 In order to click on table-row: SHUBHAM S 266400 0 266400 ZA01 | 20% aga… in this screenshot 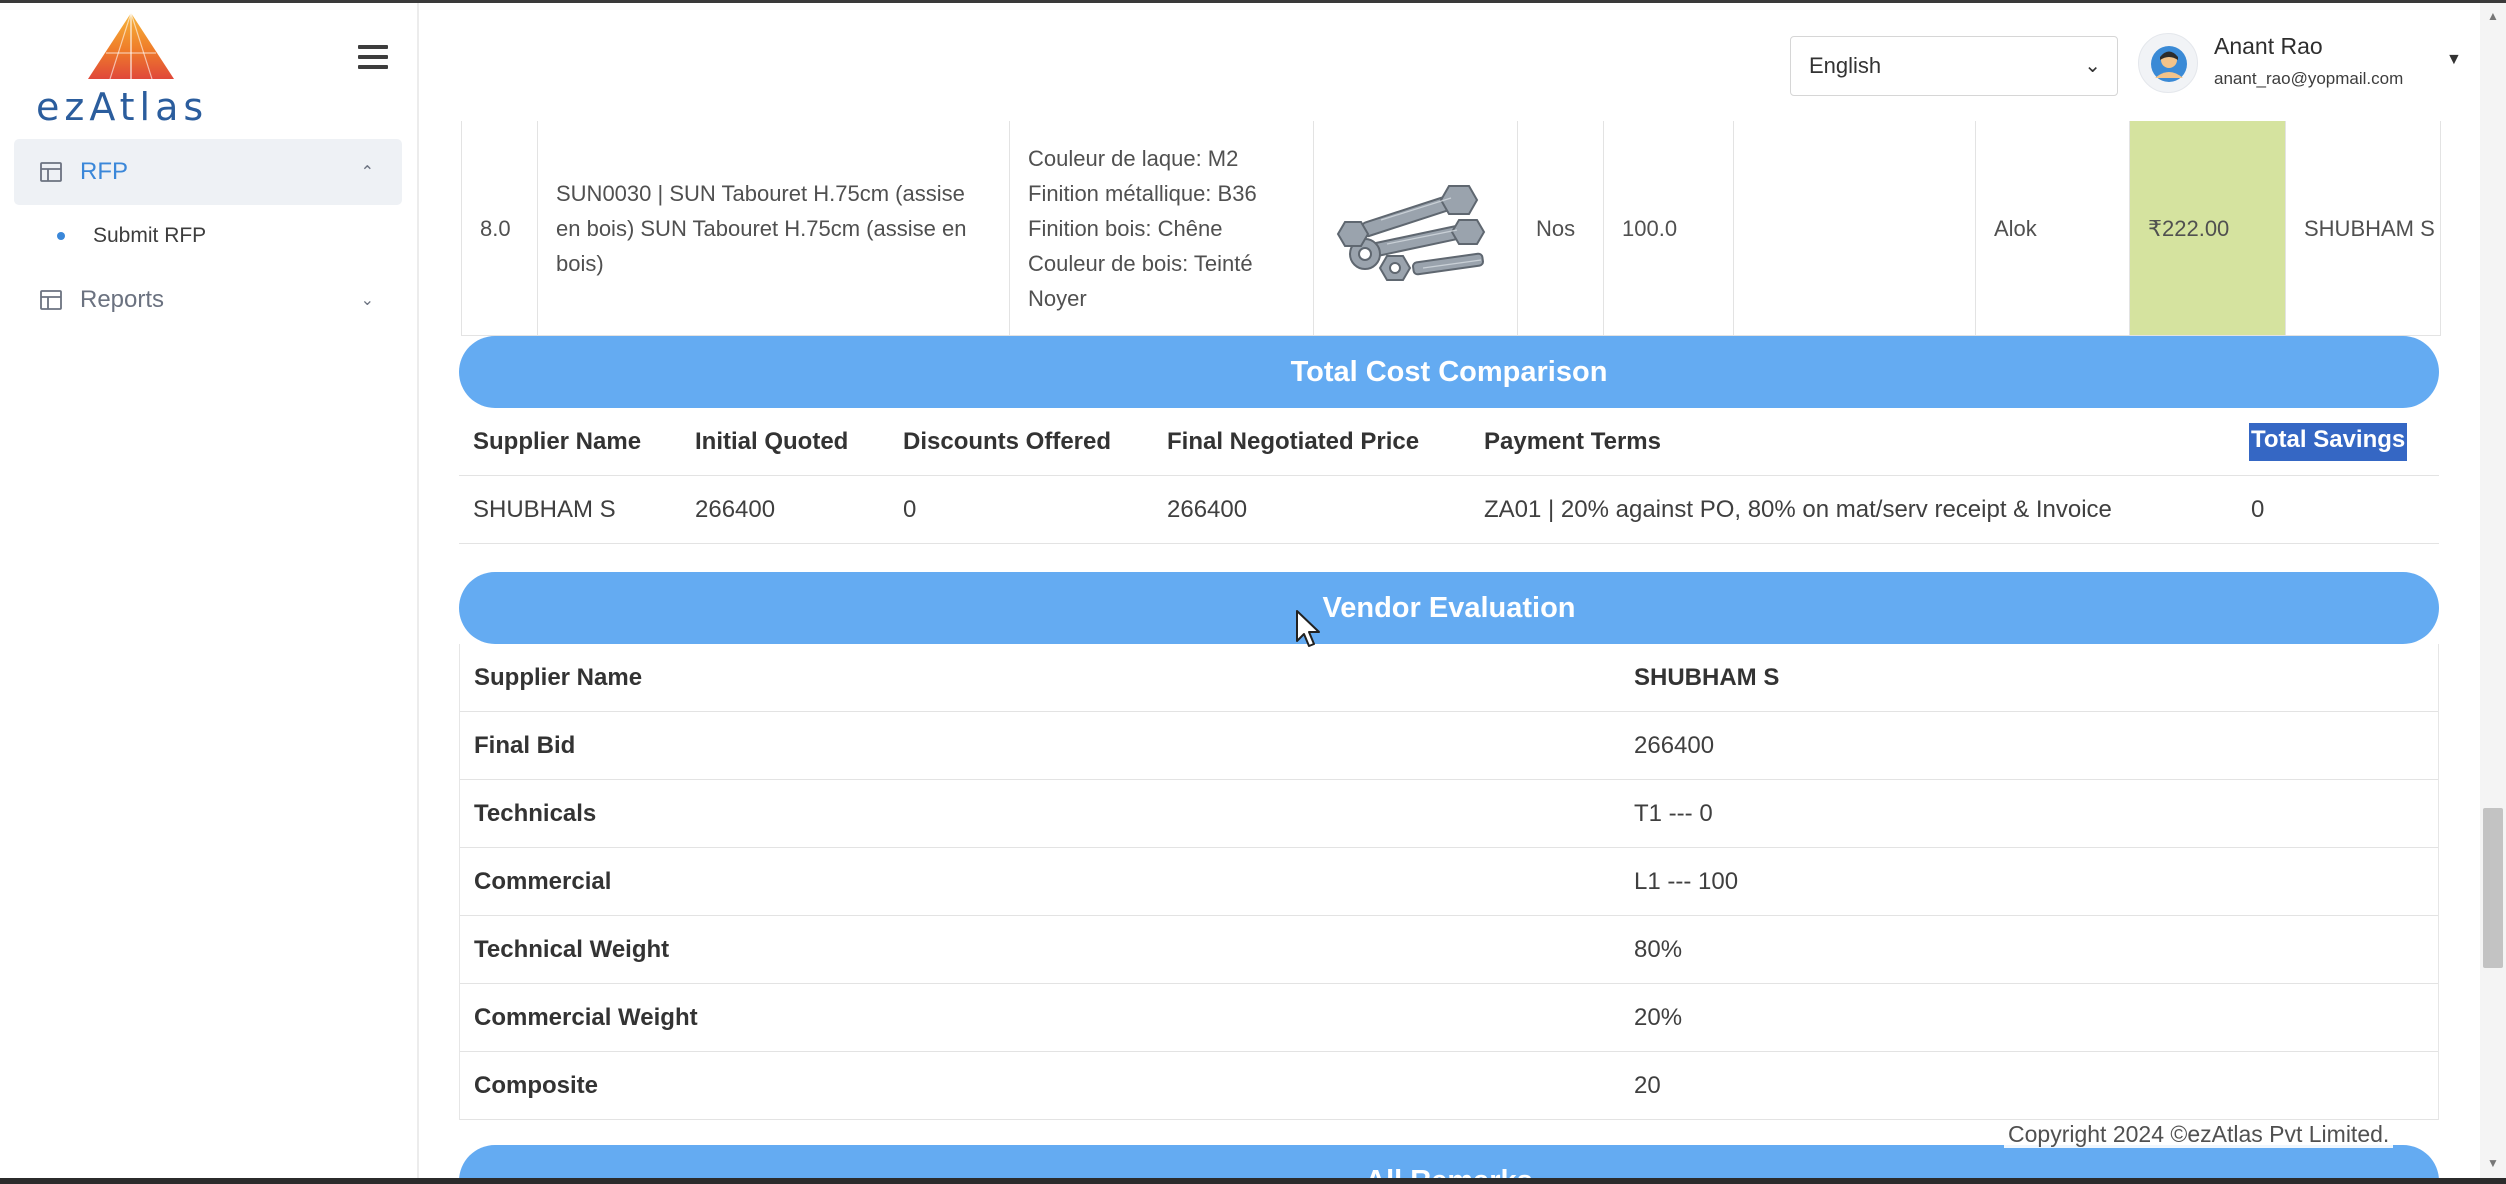, I will do `click(1449, 510)`.